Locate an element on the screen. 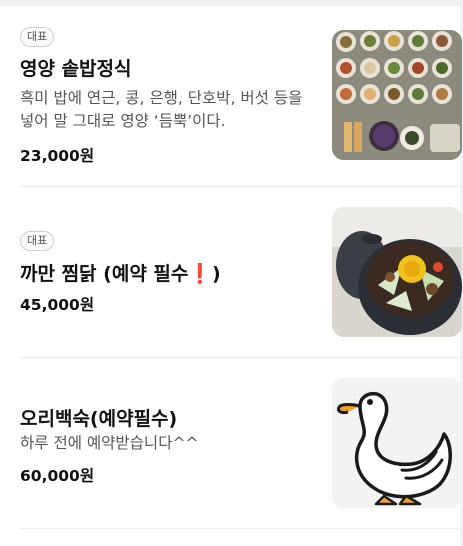 Image resolution: width=463 pixels, height=546 pixels. duck-illustration is located at coordinates (397, 443).